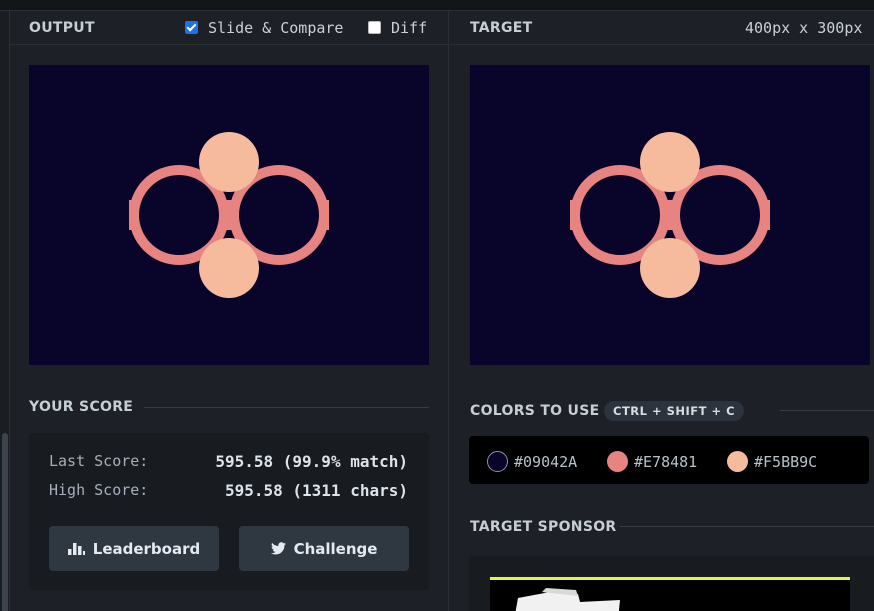  Describe the element at coordinates (316, 490) in the screenshot. I see `high-score-value: 595.58 (1311 chars)` at that location.